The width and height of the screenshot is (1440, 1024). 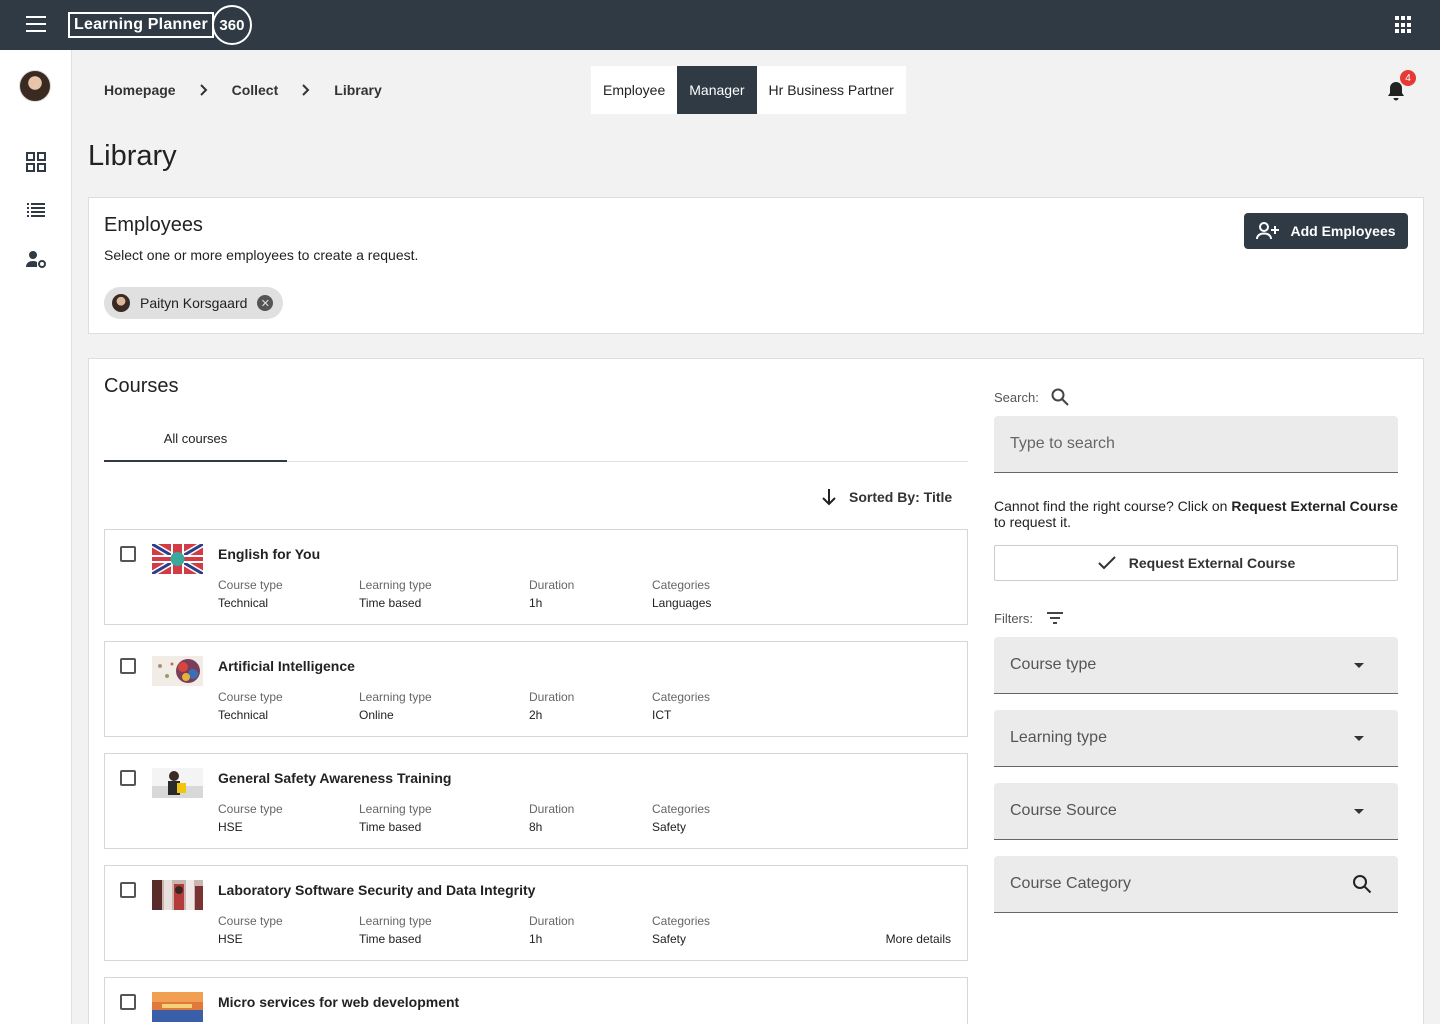 What do you see at coordinates (194, 303) in the screenshot?
I see `employee-chip: Paityn Korsgaard ✕` at bounding box center [194, 303].